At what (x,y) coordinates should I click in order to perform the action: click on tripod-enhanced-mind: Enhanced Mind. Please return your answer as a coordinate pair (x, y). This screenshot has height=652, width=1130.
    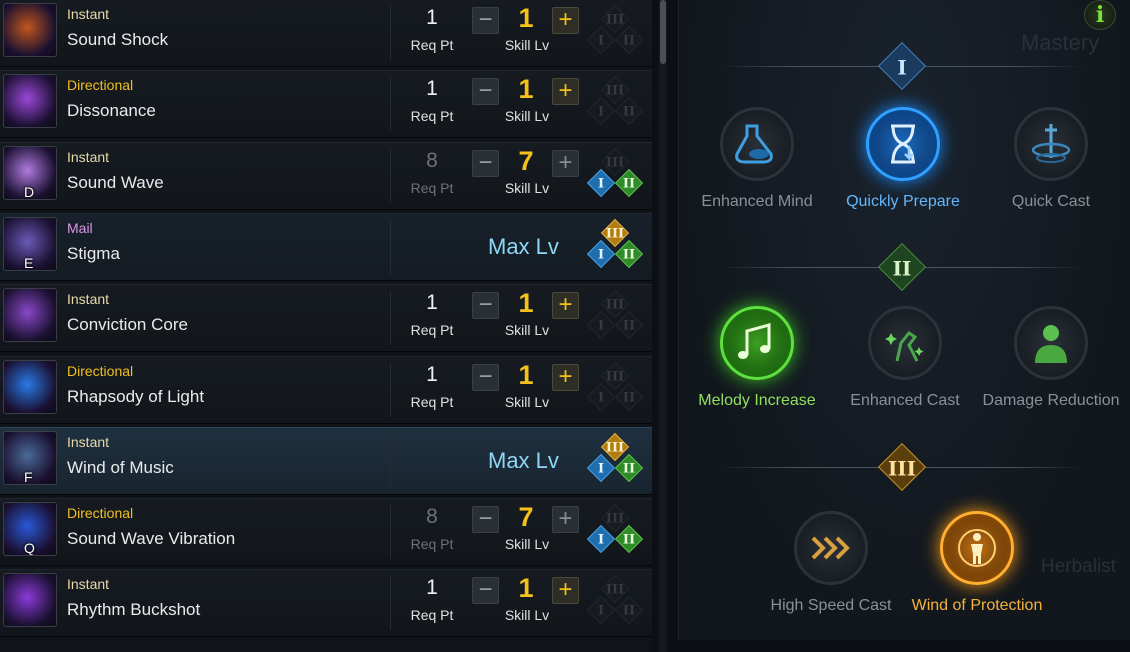
    Looking at the image, I should click on (757, 159).